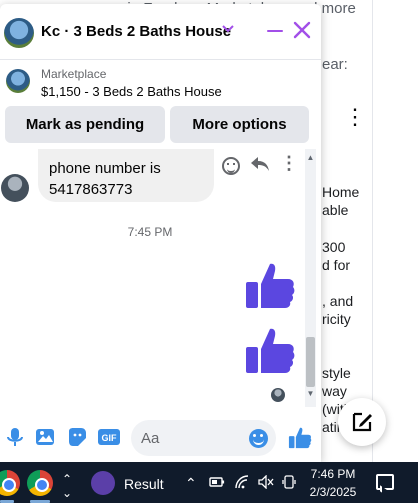 This screenshot has height=503, width=418. I want to click on listing-thumbnail, so click(18, 81).